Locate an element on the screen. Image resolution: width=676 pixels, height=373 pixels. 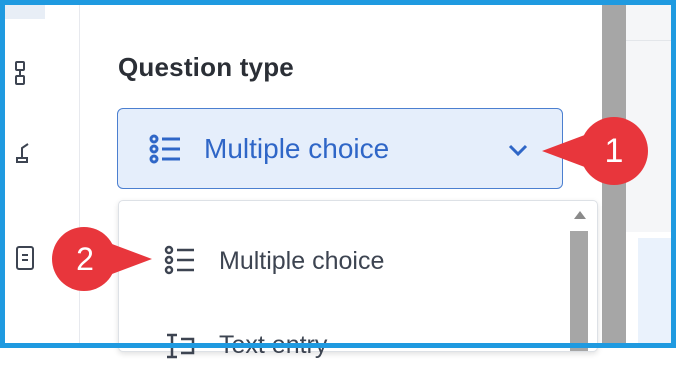
option-multiple-choice: Multiple choice is located at coordinates (342, 259).